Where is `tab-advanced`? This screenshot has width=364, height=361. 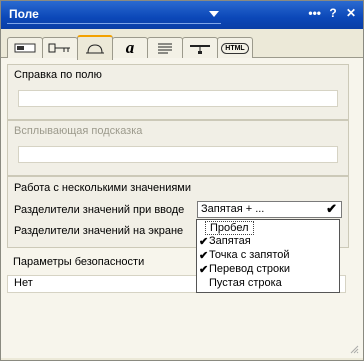
tab-advanced is located at coordinates (95, 47).